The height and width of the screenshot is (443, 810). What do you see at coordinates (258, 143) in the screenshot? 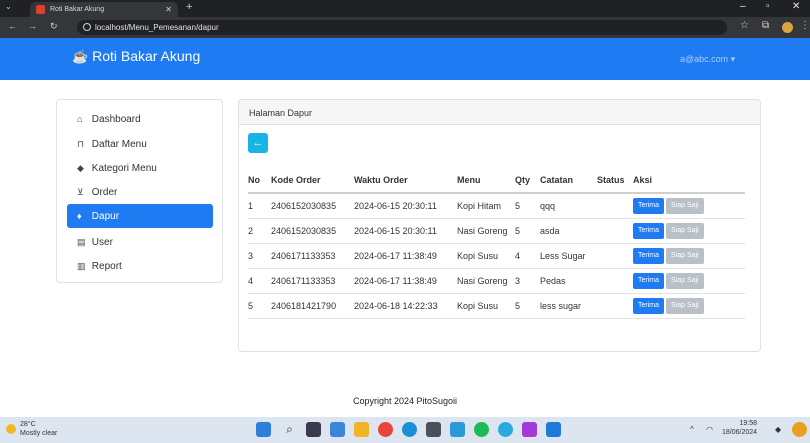
I see `back-button: ←` at bounding box center [258, 143].